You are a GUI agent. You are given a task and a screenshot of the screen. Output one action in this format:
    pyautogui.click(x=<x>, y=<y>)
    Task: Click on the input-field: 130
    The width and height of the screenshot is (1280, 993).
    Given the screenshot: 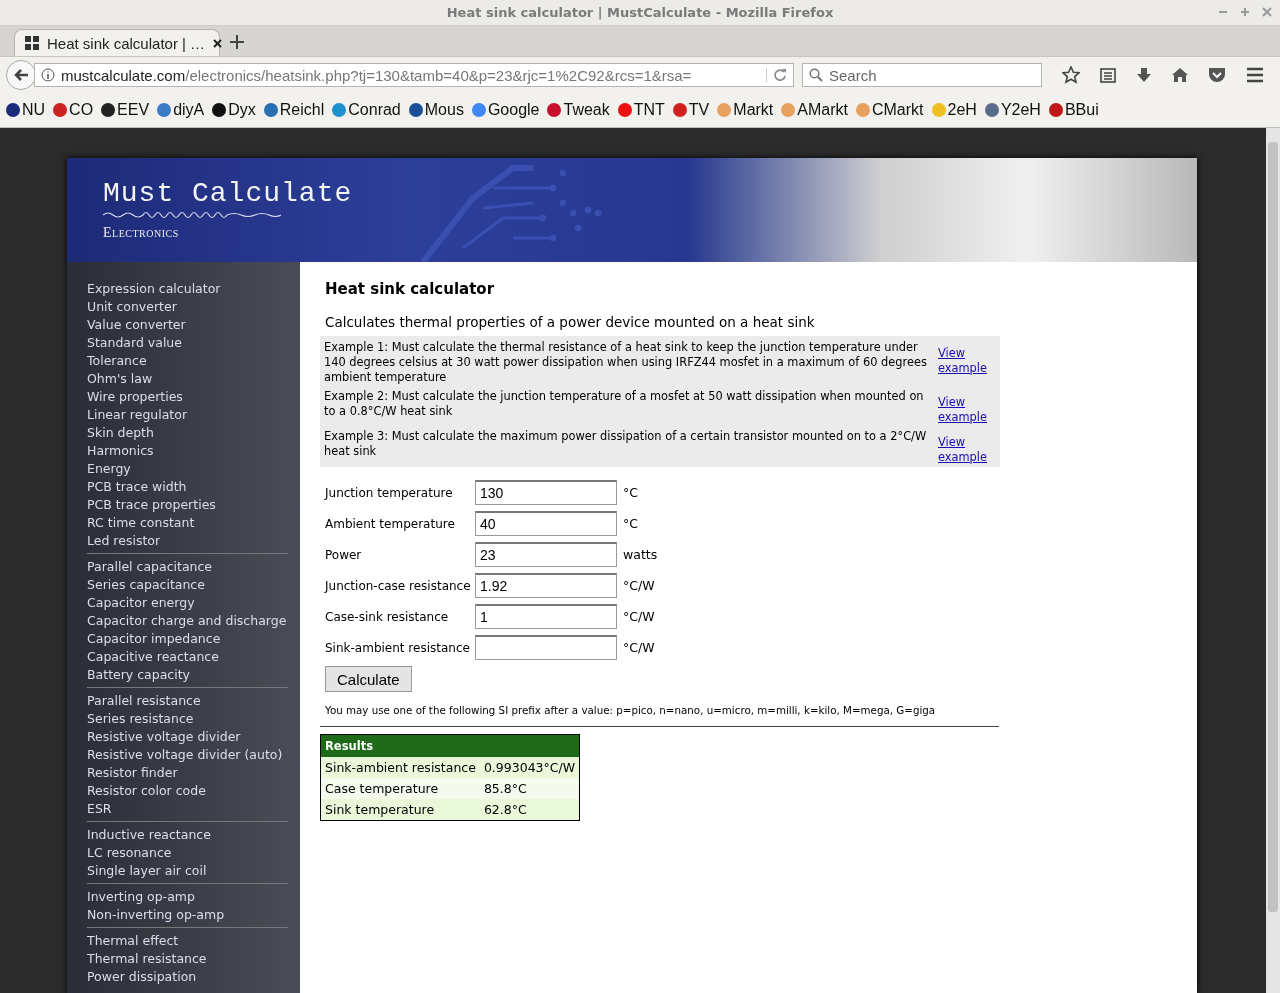 What is the action you would take?
    pyautogui.click(x=546, y=492)
    